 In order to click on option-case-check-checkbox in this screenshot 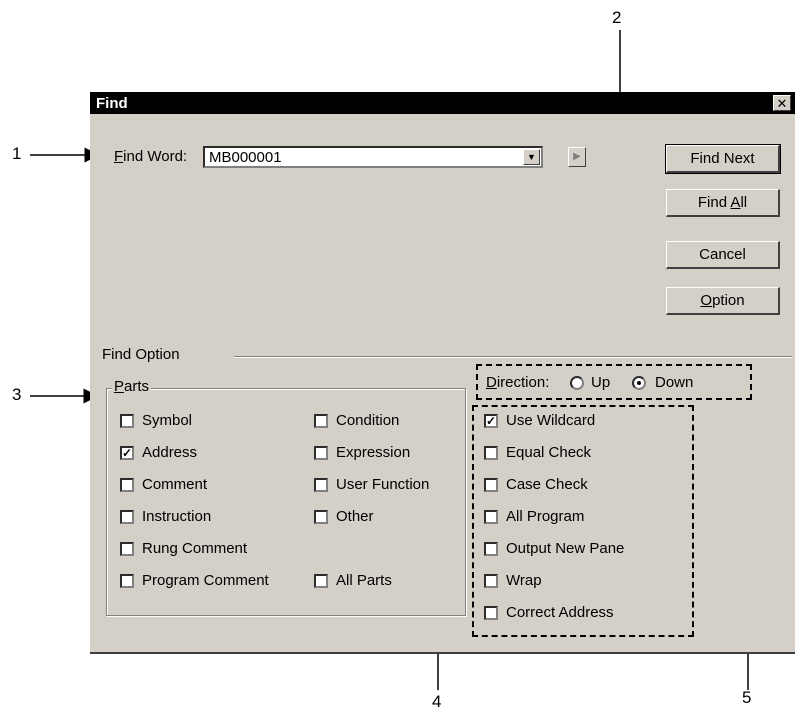, I will do `click(491, 485)`.